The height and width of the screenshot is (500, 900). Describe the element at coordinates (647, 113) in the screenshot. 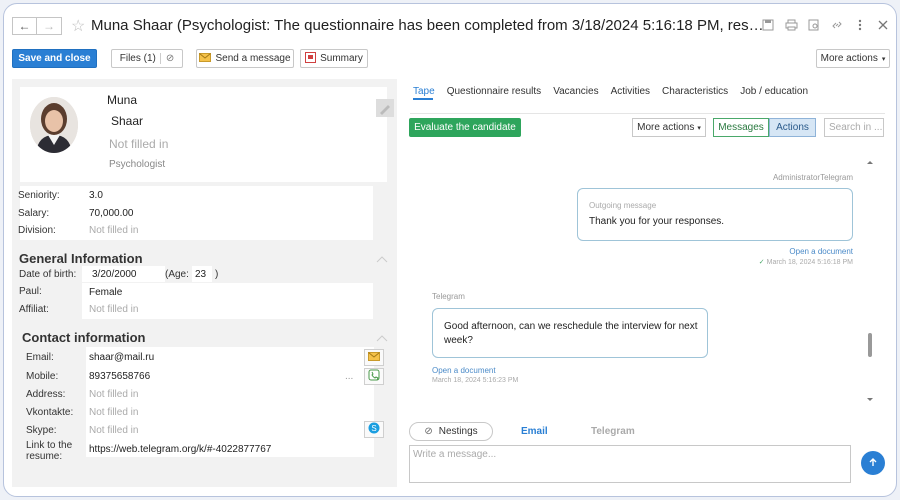

I see `tab-divider` at that location.